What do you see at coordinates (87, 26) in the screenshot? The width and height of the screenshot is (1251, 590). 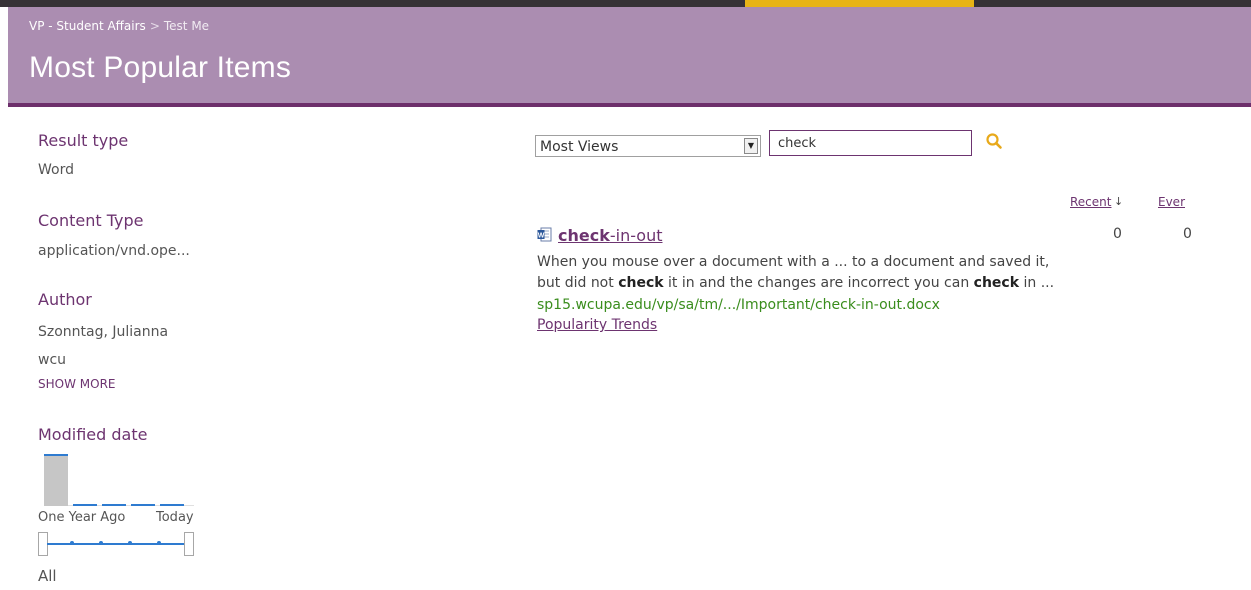 I see `breadcrumb-parent: VP - Student Affairs` at bounding box center [87, 26].